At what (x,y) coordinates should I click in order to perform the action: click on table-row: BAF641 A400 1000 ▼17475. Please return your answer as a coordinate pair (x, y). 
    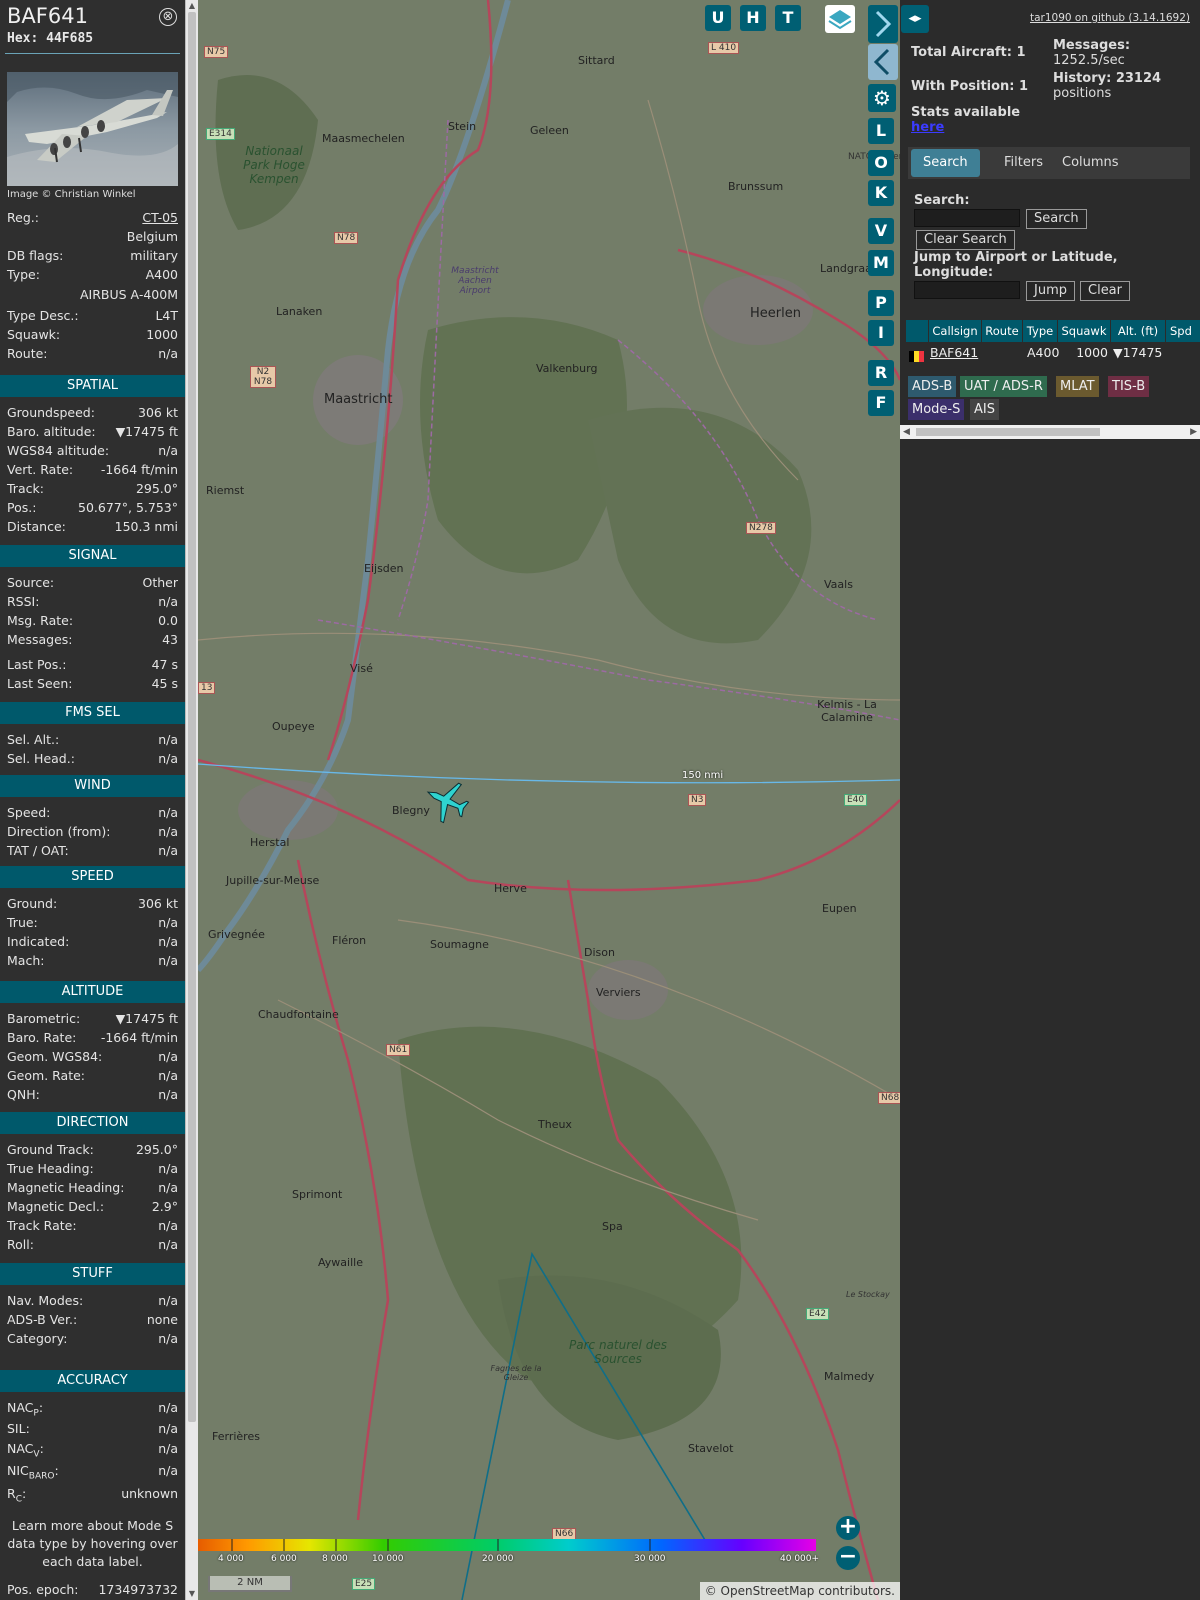
    Looking at the image, I should click on (1053, 353).